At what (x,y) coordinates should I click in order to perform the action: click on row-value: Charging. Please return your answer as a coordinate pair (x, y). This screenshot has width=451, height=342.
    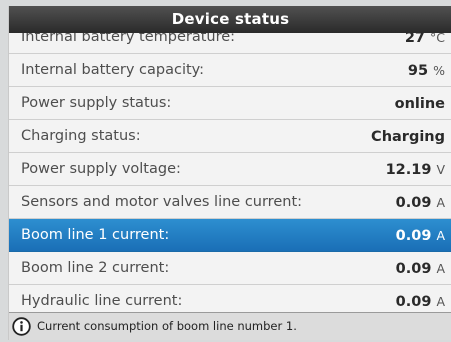
    Looking at the image, I should click on (408, 137).